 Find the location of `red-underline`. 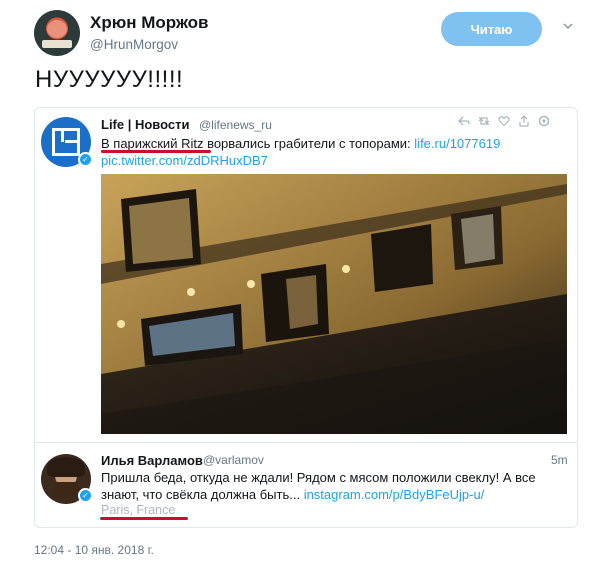

red-underline is located at coordinates (144, 518).